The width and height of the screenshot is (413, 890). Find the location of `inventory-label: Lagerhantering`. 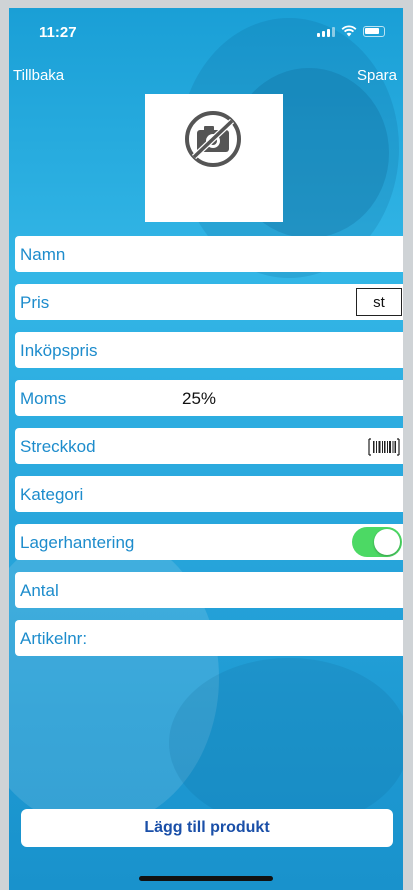

inventory-label: Lagerhantering is located at coordinates (77, 542).